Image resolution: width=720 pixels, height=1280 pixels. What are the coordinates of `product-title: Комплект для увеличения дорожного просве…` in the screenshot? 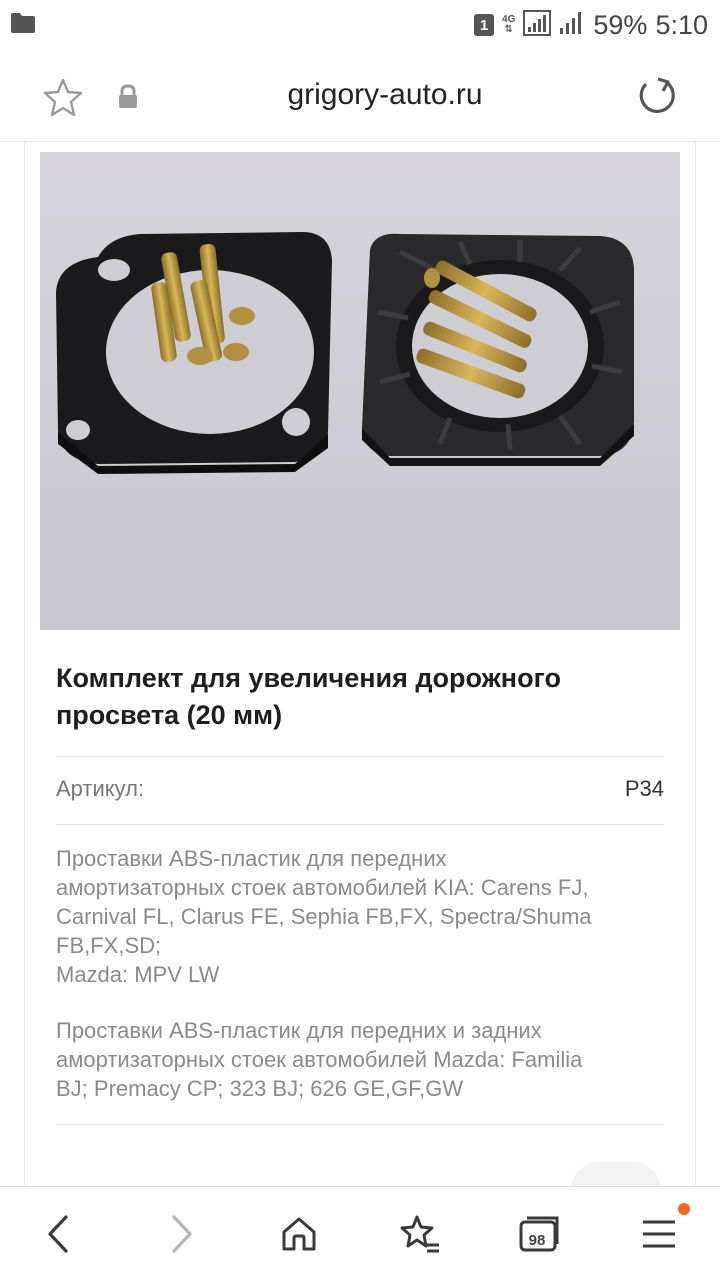 It's located at (308, 696).